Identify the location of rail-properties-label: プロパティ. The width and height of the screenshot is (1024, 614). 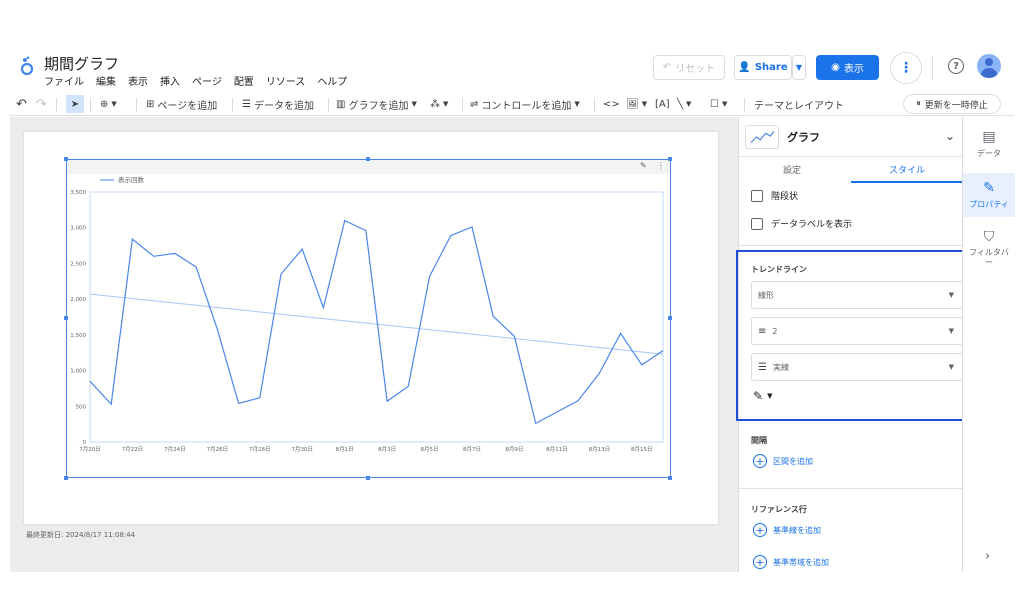
(989, 204).